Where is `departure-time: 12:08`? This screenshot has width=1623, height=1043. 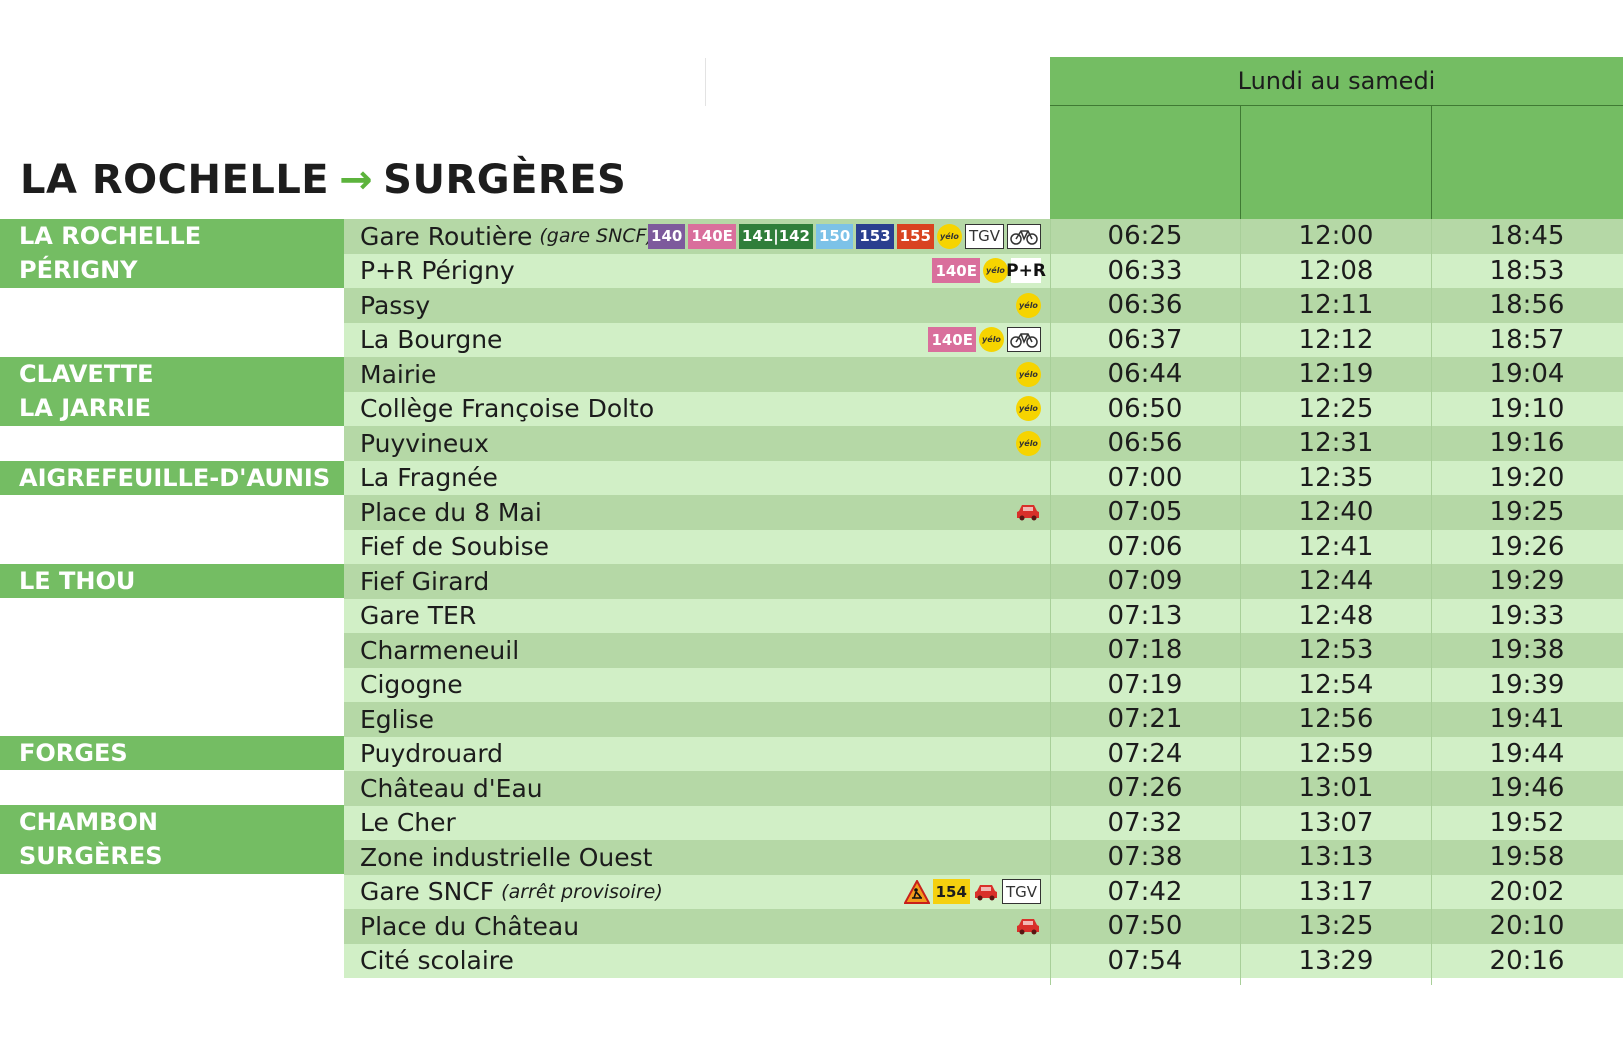 departure-time: 12:08 is located at coordinates (1336, 270).